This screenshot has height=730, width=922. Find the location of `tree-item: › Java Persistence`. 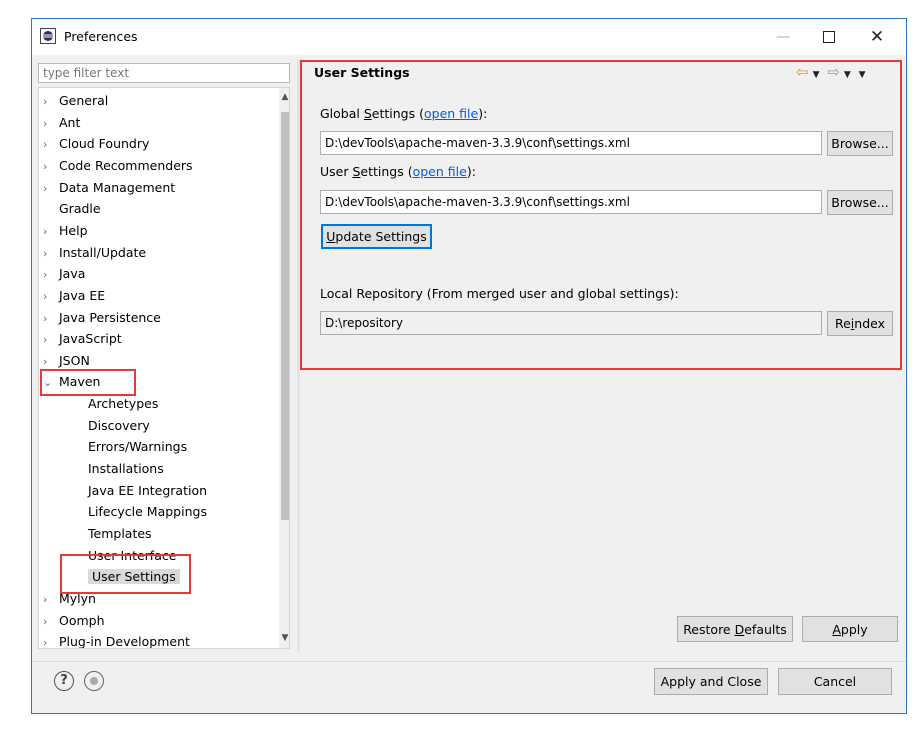

tree-item: › Java Persistence is located at coordinates (102, 317).